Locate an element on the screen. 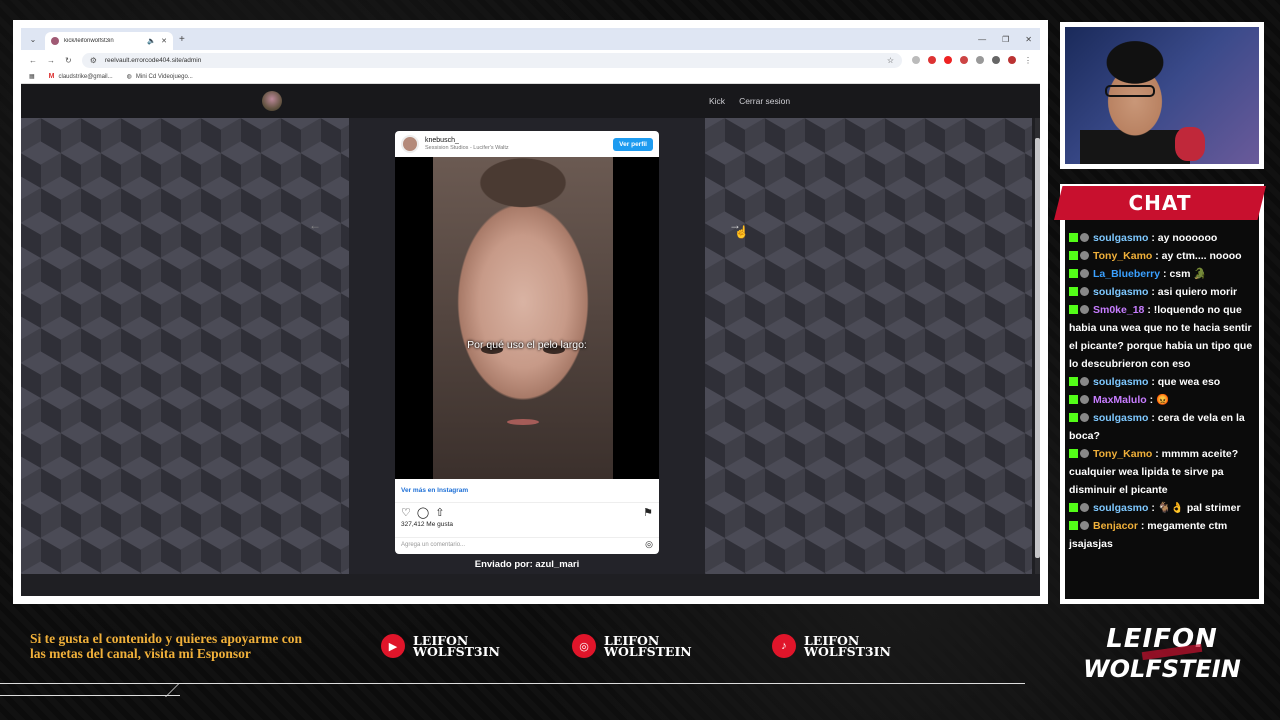 This screenshot has height=720, width=1280. tab-bar: ⌄ kick/leifonwolfst3in 🔈 ✕ + — ❐ ✕ is located at coordinates (530, 39).